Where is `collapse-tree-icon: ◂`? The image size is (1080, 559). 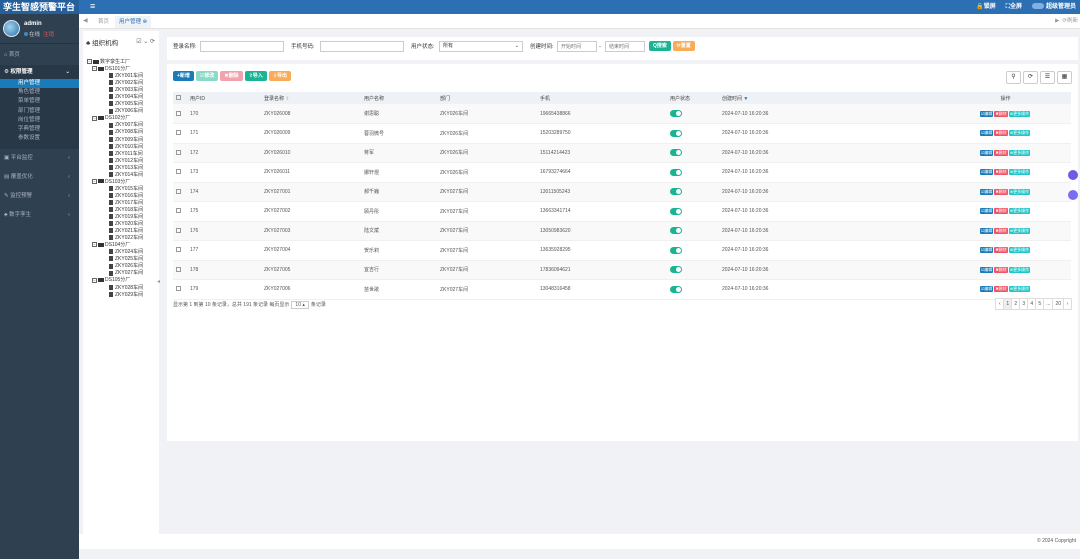 collapse-tree-icon: ◂ is located at coordinates (158, 281).